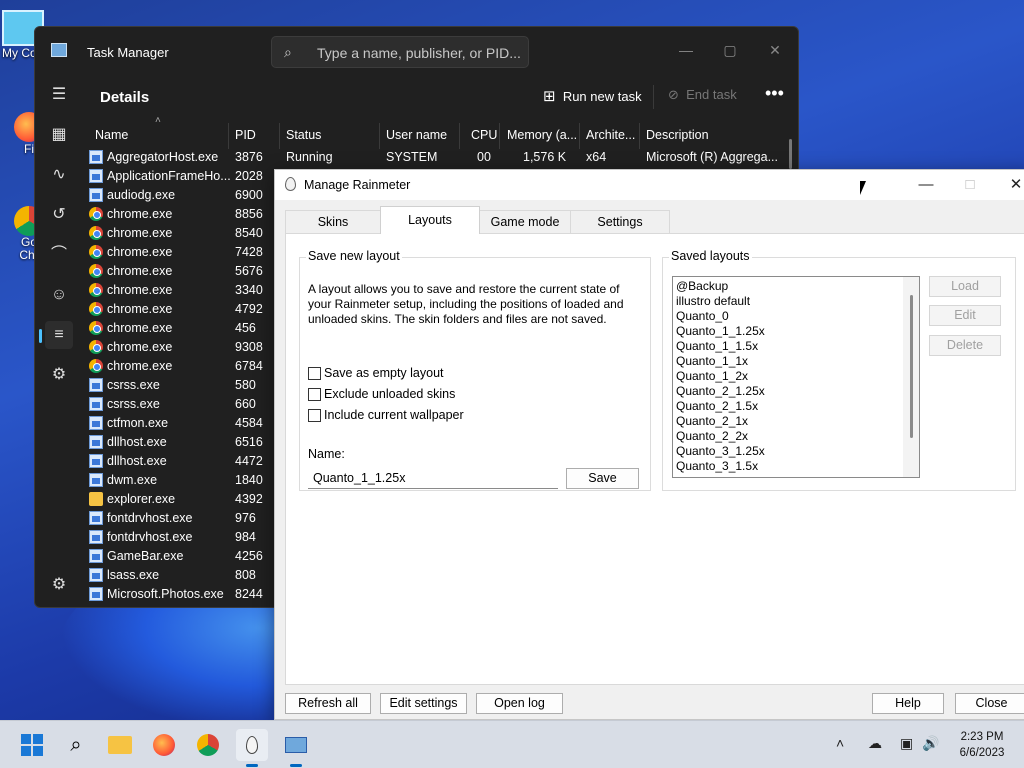 The width and height of the screenshot is (1024, 768). I want to click on refresh-all-button: Refresh all, so click(328, 703).